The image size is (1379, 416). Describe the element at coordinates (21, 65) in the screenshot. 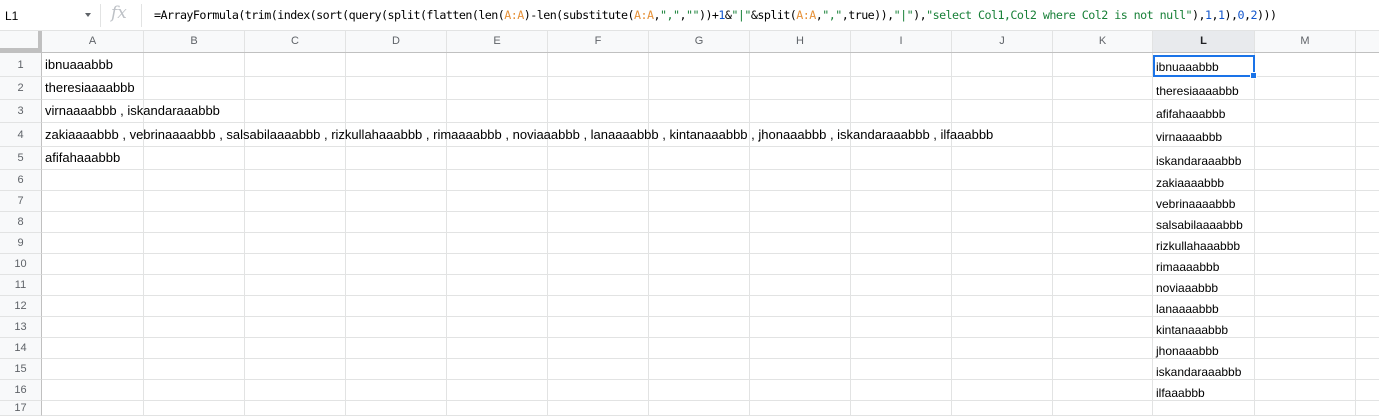

I see `row-header-1: 1` at that location.